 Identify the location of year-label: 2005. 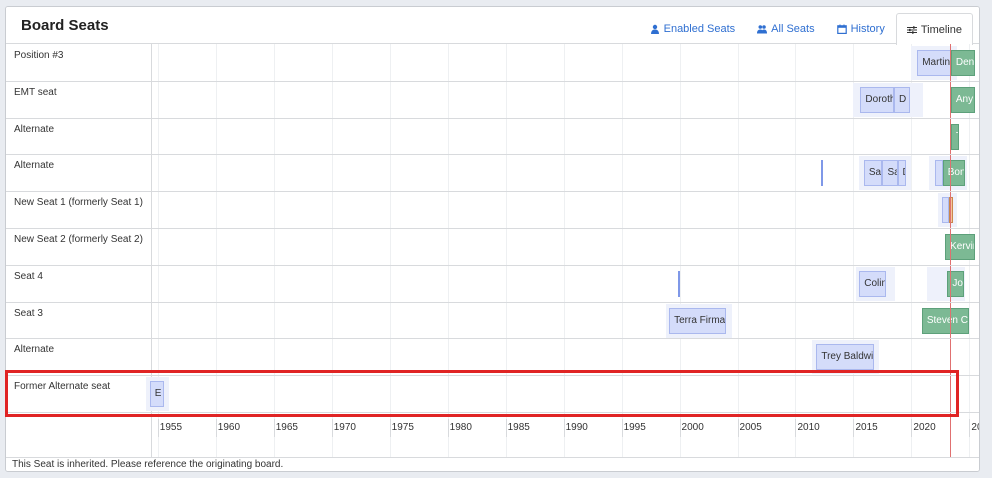
(750, 427).